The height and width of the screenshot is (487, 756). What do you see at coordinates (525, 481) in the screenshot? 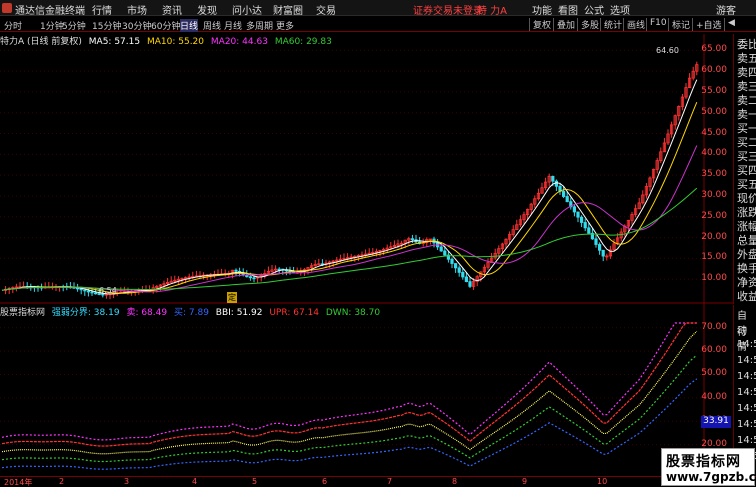
I see `date-tick: 9` at bounding box center [525, 481].